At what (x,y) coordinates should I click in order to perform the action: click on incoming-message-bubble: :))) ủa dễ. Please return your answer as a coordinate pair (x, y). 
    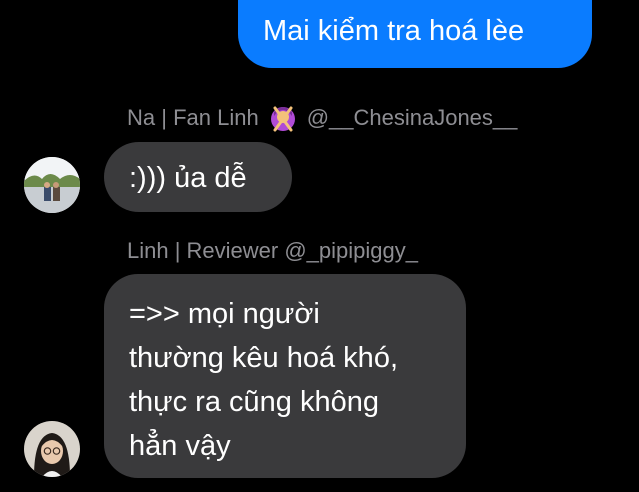
    Looking at the image, I should click on (198, 177).